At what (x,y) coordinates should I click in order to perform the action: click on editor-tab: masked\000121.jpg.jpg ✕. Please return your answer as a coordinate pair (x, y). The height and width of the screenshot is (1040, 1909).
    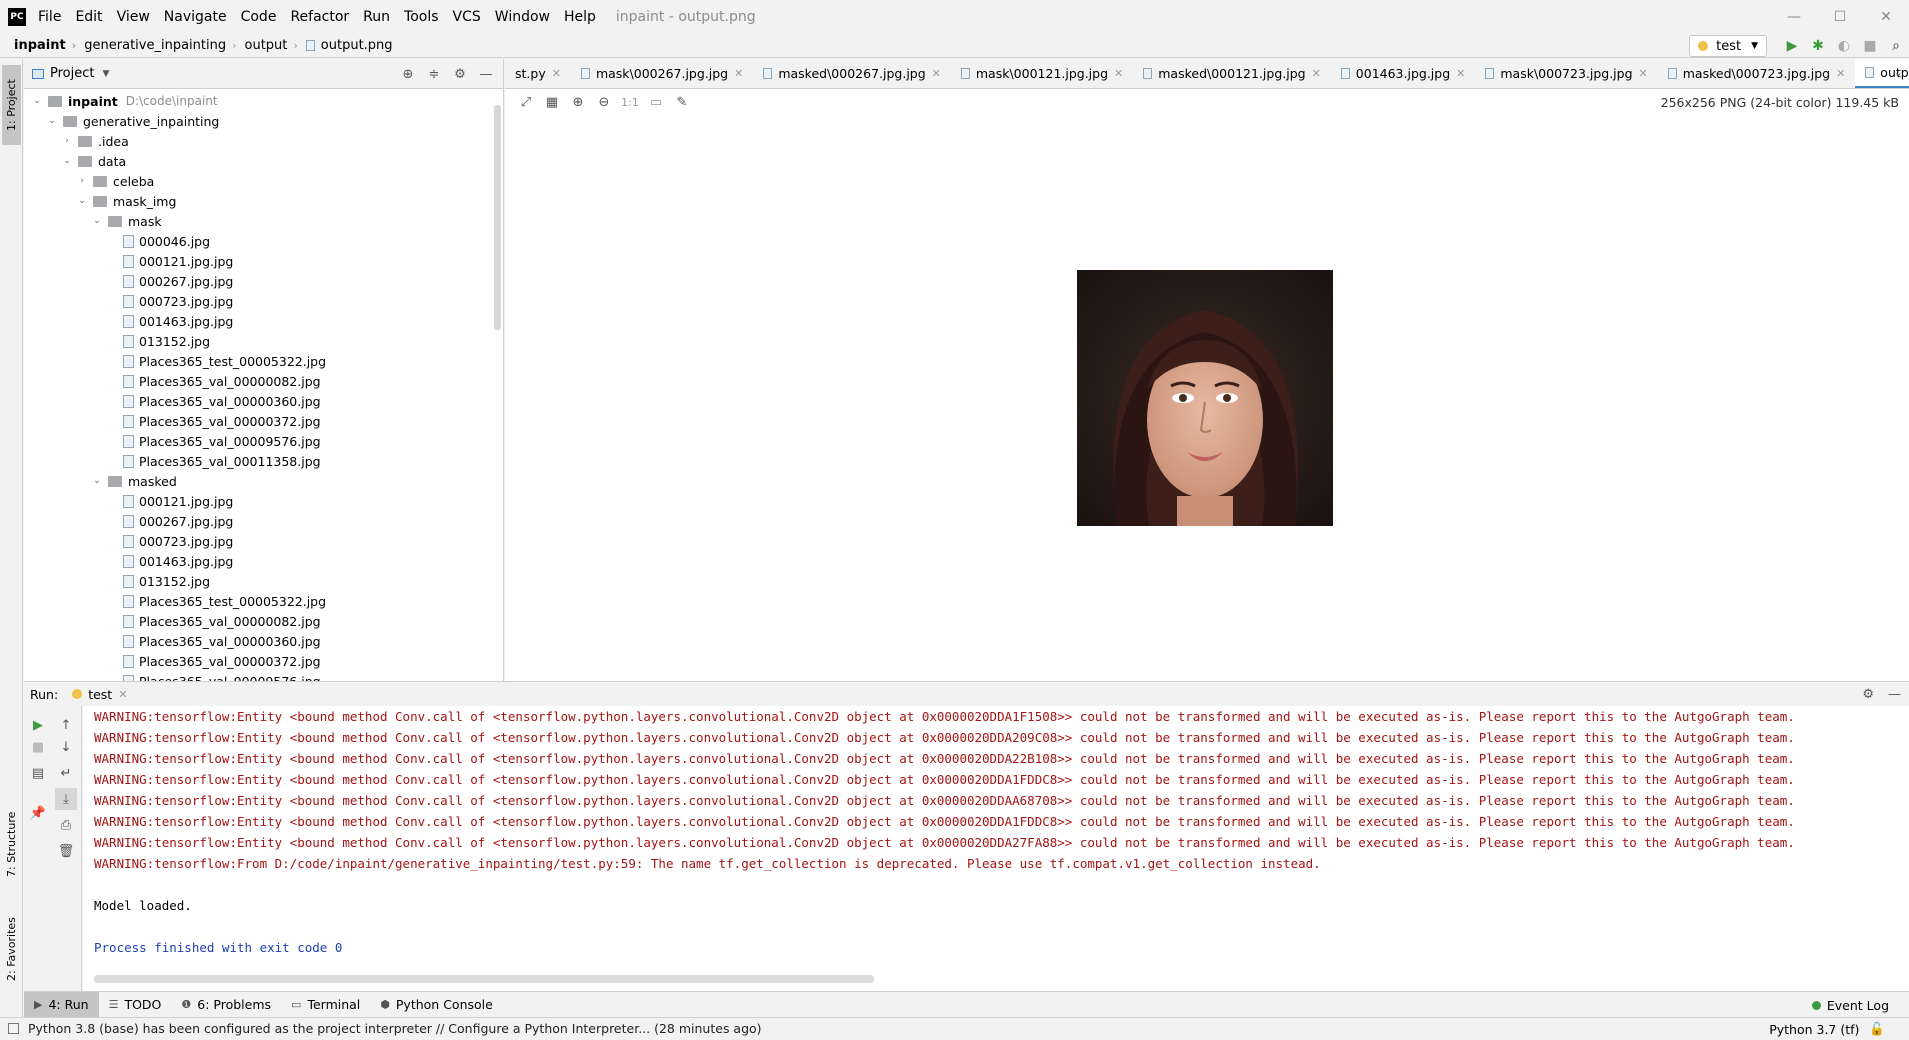
    Looking at the image, I should click on (1232, 73).